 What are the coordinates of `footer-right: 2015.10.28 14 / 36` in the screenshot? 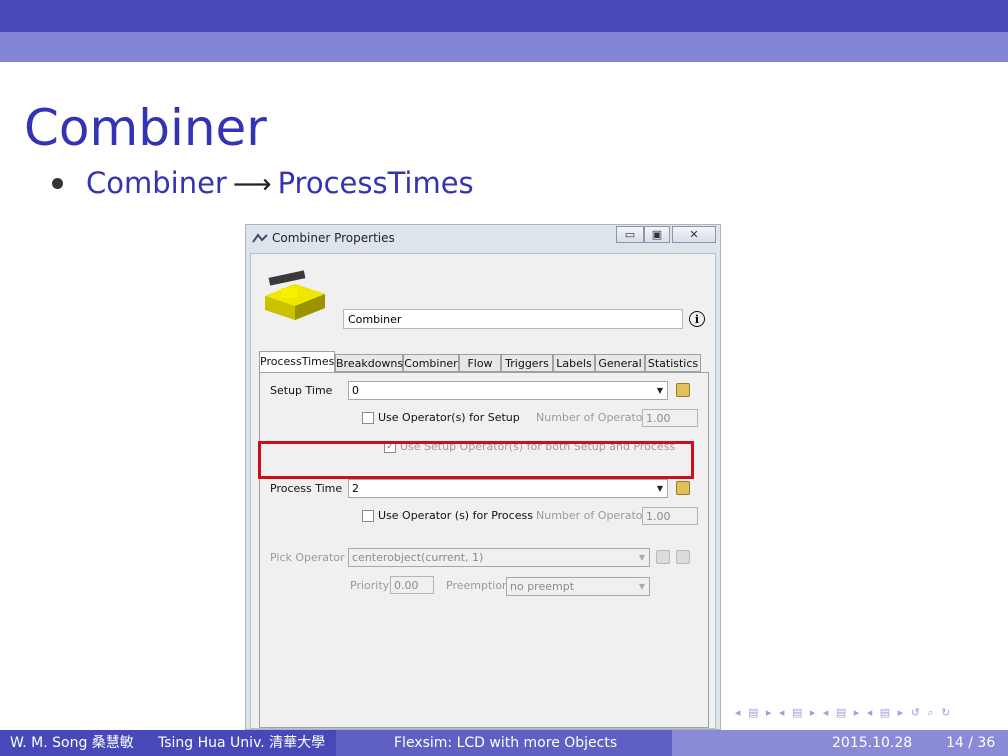 It's located at (840, 743).